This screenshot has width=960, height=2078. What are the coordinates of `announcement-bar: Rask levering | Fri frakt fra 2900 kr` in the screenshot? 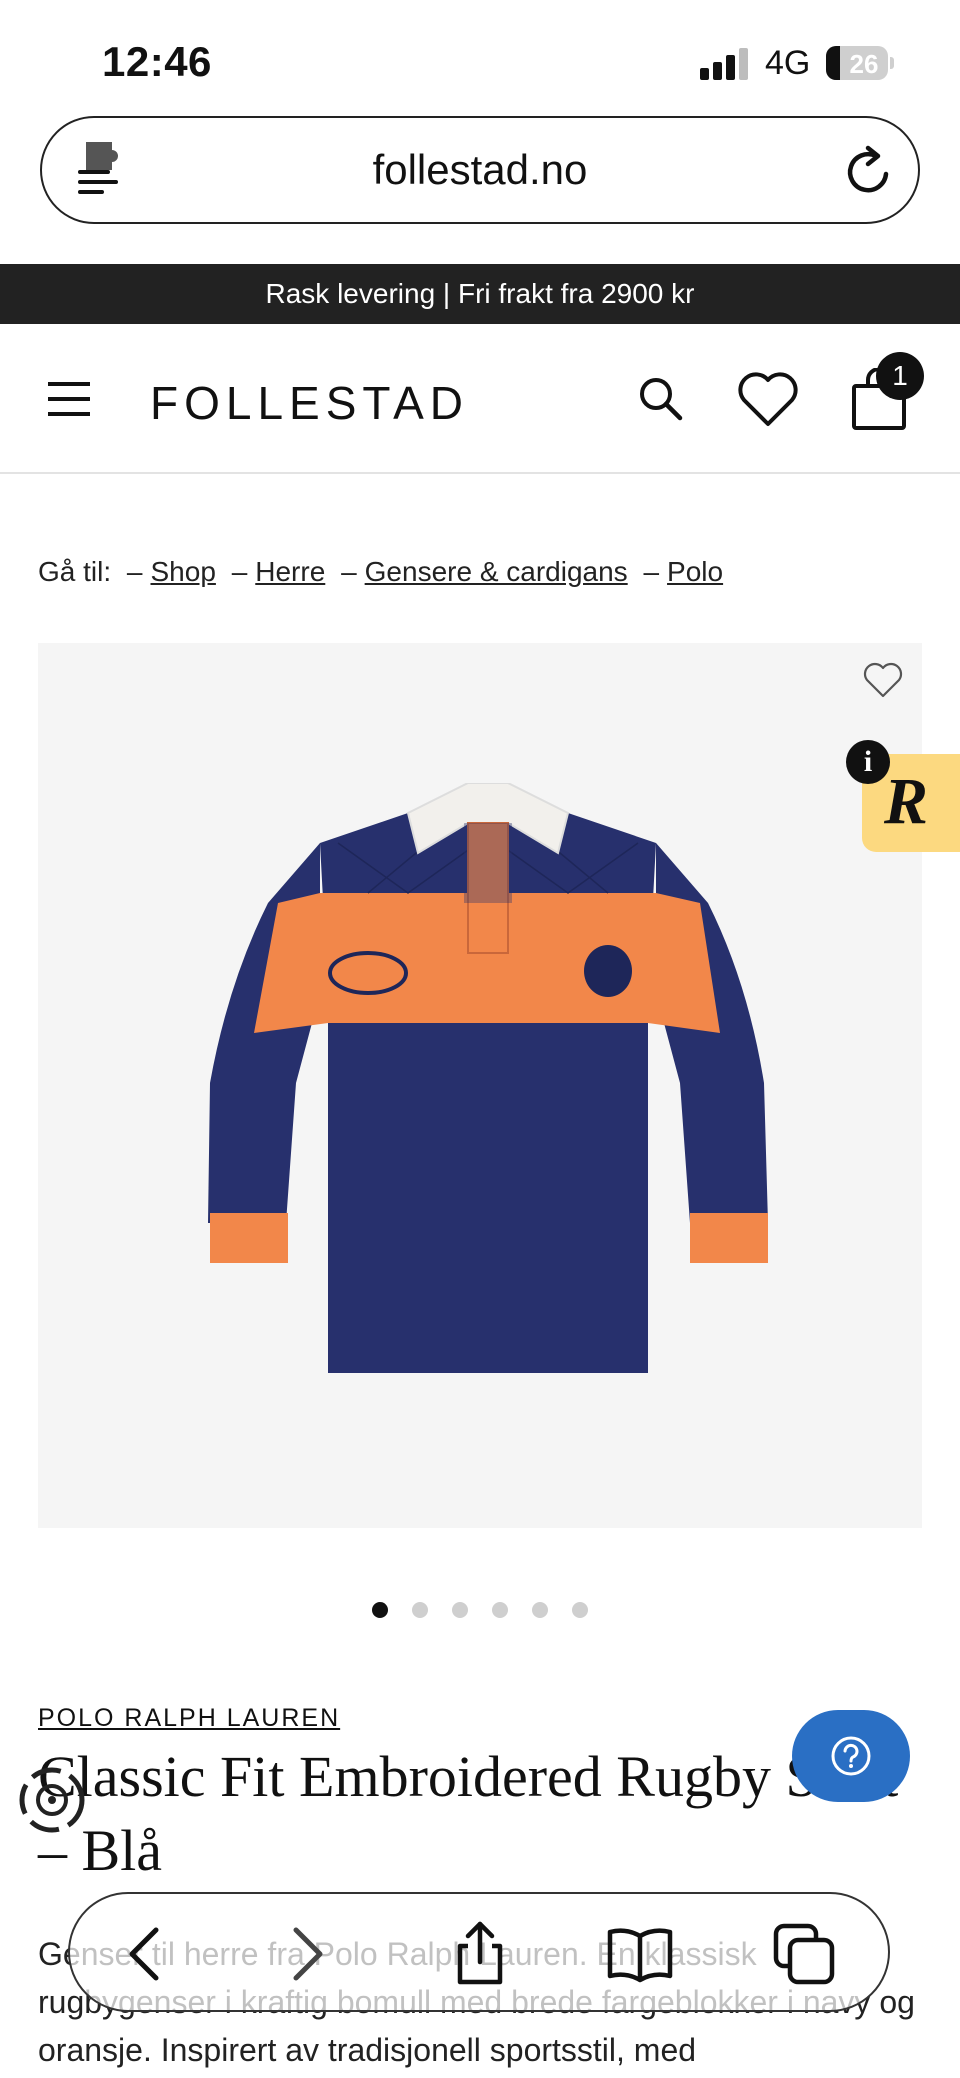 It's located at (480, 294).